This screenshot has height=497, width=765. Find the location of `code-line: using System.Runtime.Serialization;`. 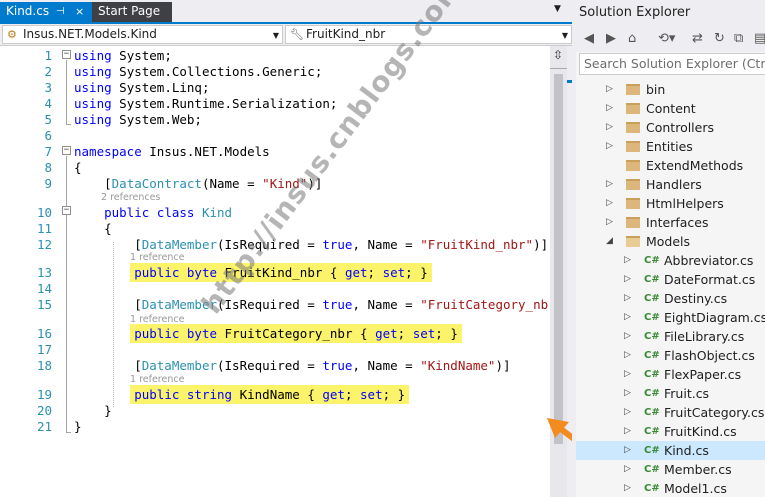

code-line: using System.Runtime.Serialization; is located at coordinates (205, 104).